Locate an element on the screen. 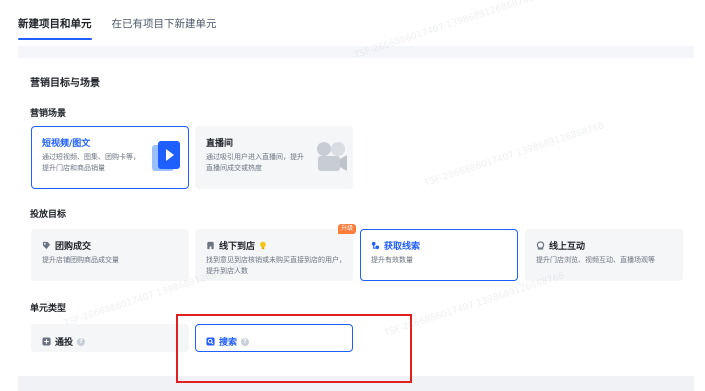 The width and height of the screenshot is (705, 391). unit-card-search: 搜索 ? is located at coordinates (274, 338).